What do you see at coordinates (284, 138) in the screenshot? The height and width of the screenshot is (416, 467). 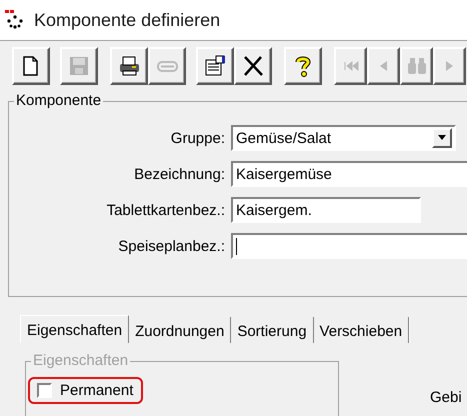 I see `dropdown-value: Gemüse/Salat` at bounding box center [284, 138].